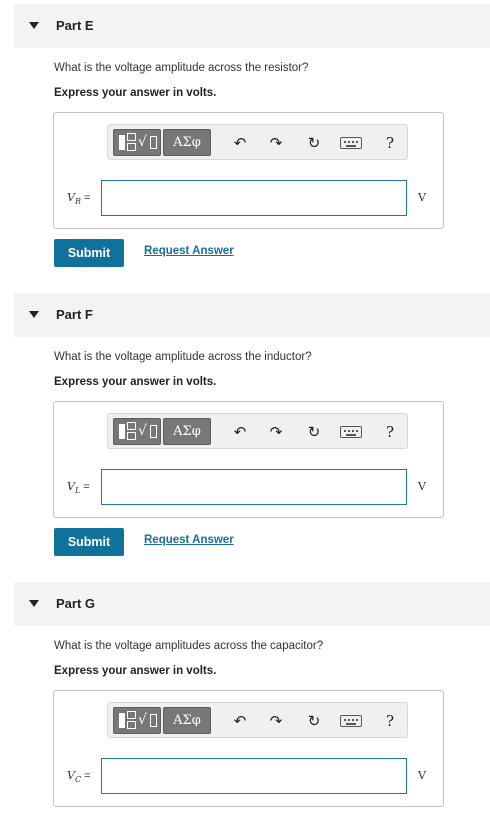 The height and width of the screenshot is (816, 490). Describe the element at coordinates (248, 748) in the screenshot. I see `answer-box: √ ΑΣφ ↶ ↷ ↻ ? VC = V` at that location.